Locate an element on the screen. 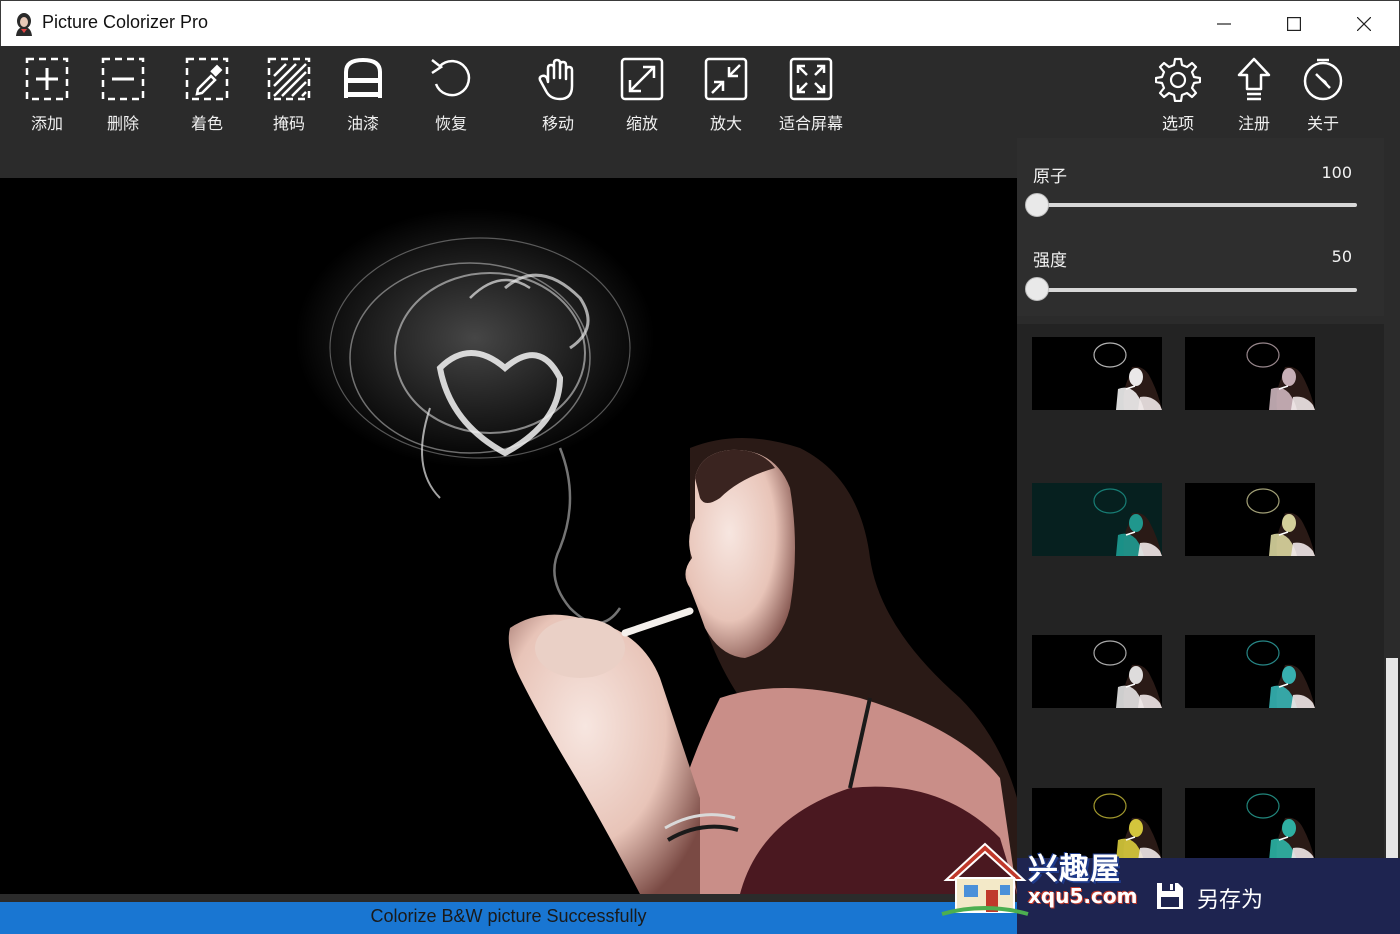 The width and height of the screenshot is (1400, 934). restore-label: 恢复 is located at coordinates (450, 123).